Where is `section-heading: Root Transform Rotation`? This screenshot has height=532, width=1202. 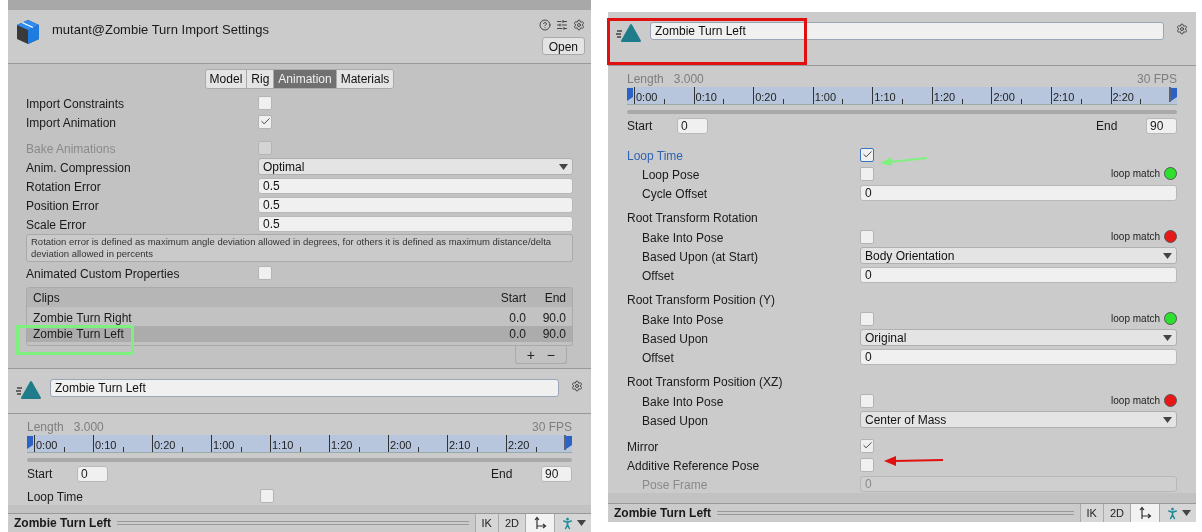
section-heading: Root Transform Rotation is located at coordinates (692, 218).